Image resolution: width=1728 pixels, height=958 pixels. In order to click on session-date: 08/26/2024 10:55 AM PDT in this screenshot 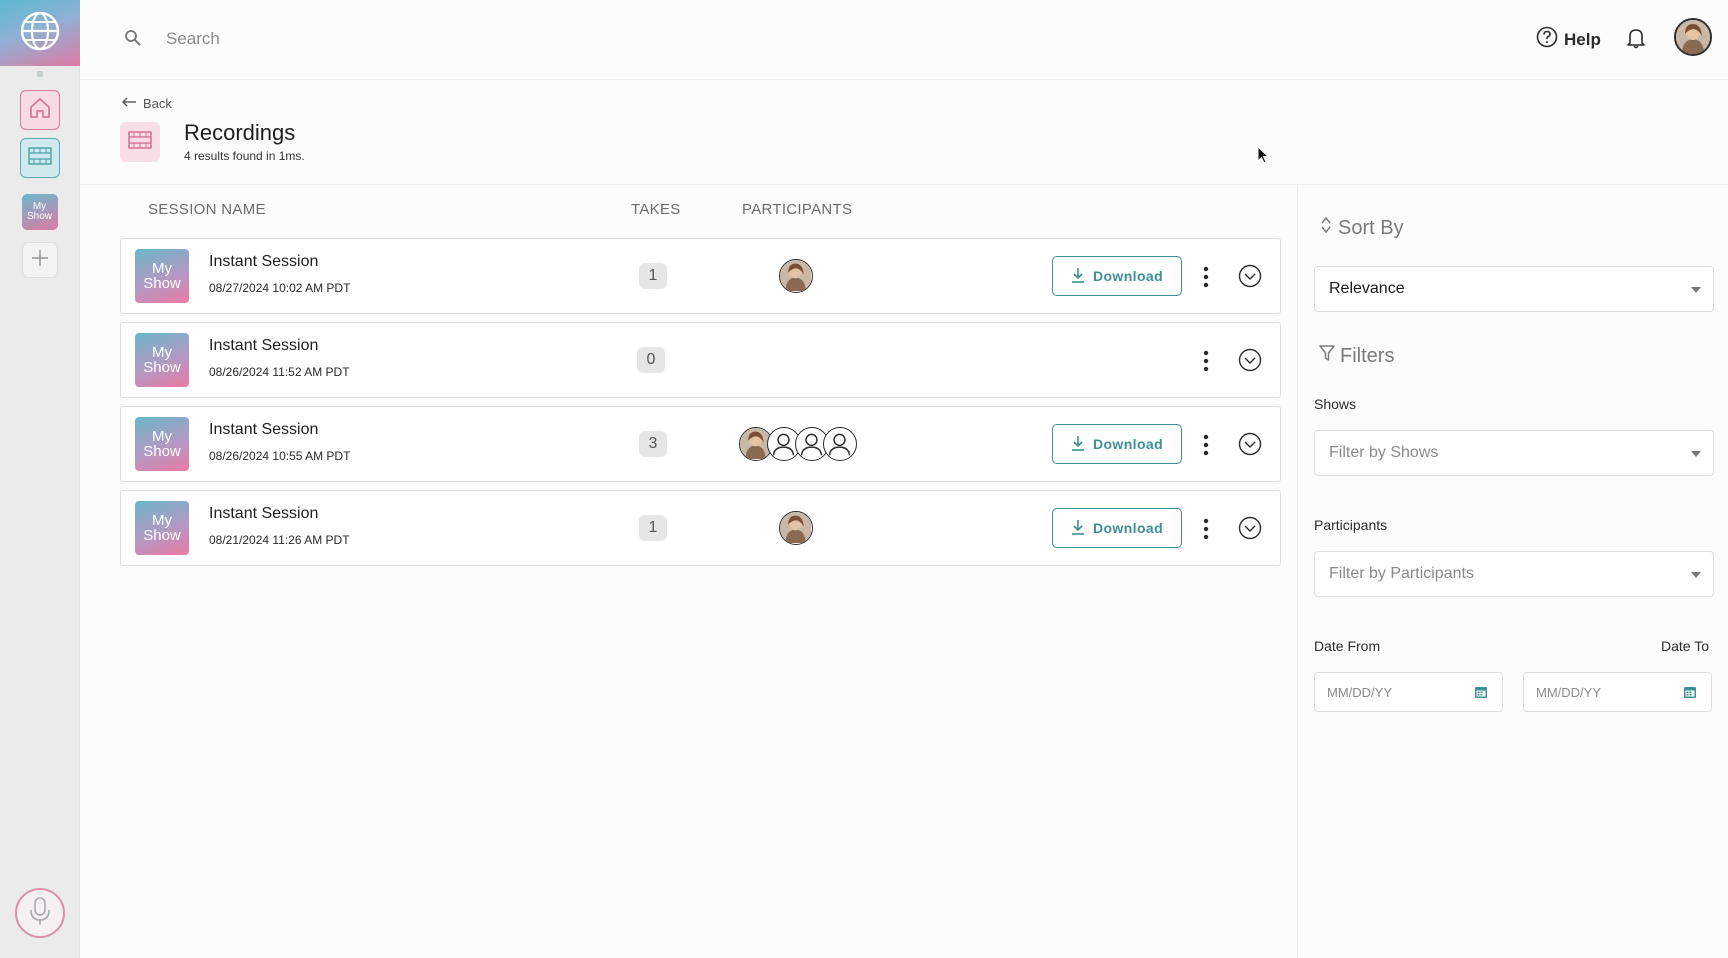, I will do `click(280, 456)`.